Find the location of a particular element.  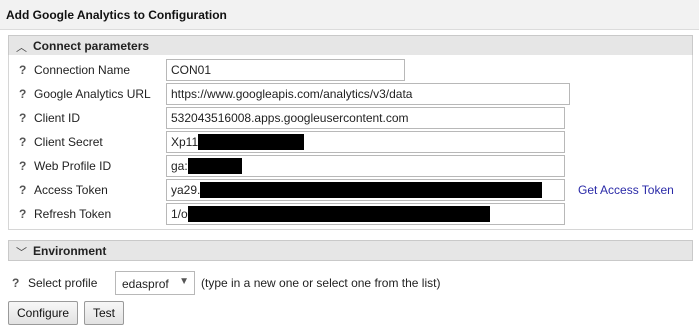

row-client-secret: ? Client Secret Xp11 is located at coordinates (349, 142).